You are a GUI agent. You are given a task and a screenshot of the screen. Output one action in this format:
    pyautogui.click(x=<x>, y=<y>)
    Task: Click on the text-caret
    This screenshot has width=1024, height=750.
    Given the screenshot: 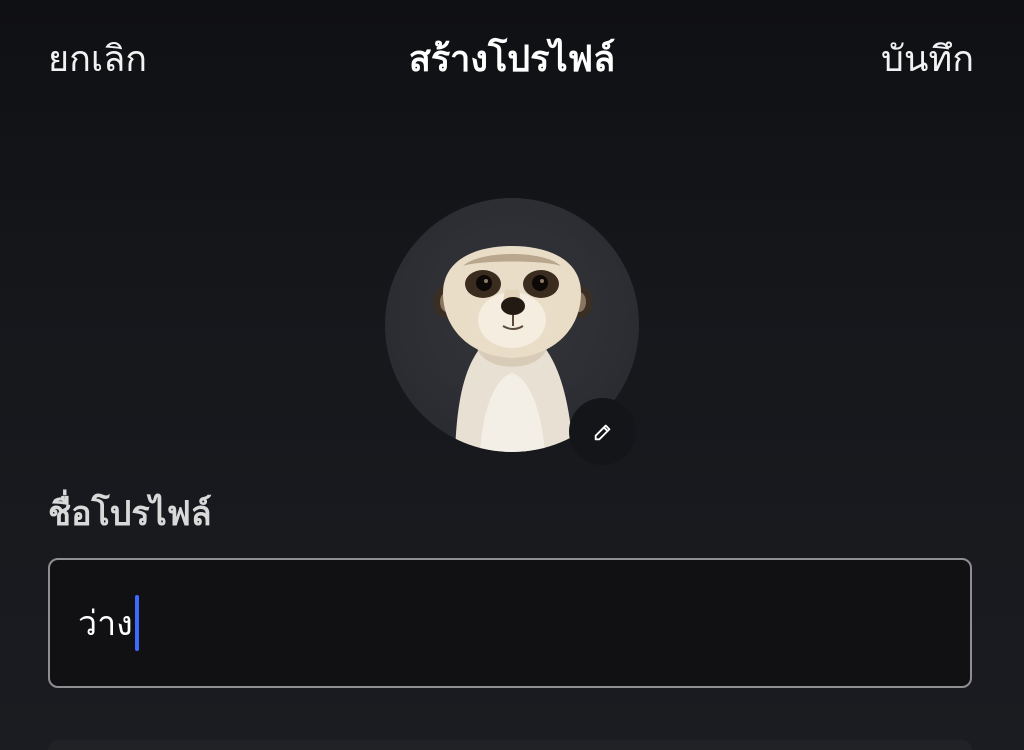 What is the action you would take?
    pyautogui.click(x=136, y=623)
    